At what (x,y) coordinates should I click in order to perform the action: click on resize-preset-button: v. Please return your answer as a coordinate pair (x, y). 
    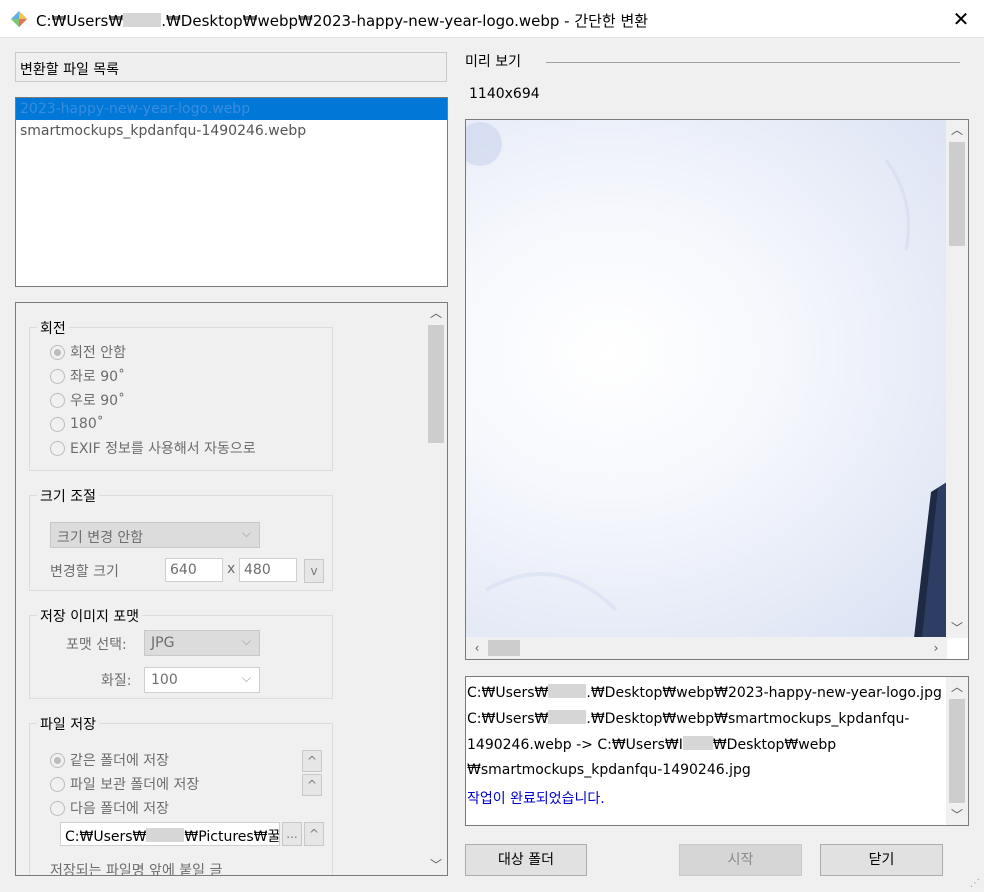
    Looking at the image, I should click on (314, 571).